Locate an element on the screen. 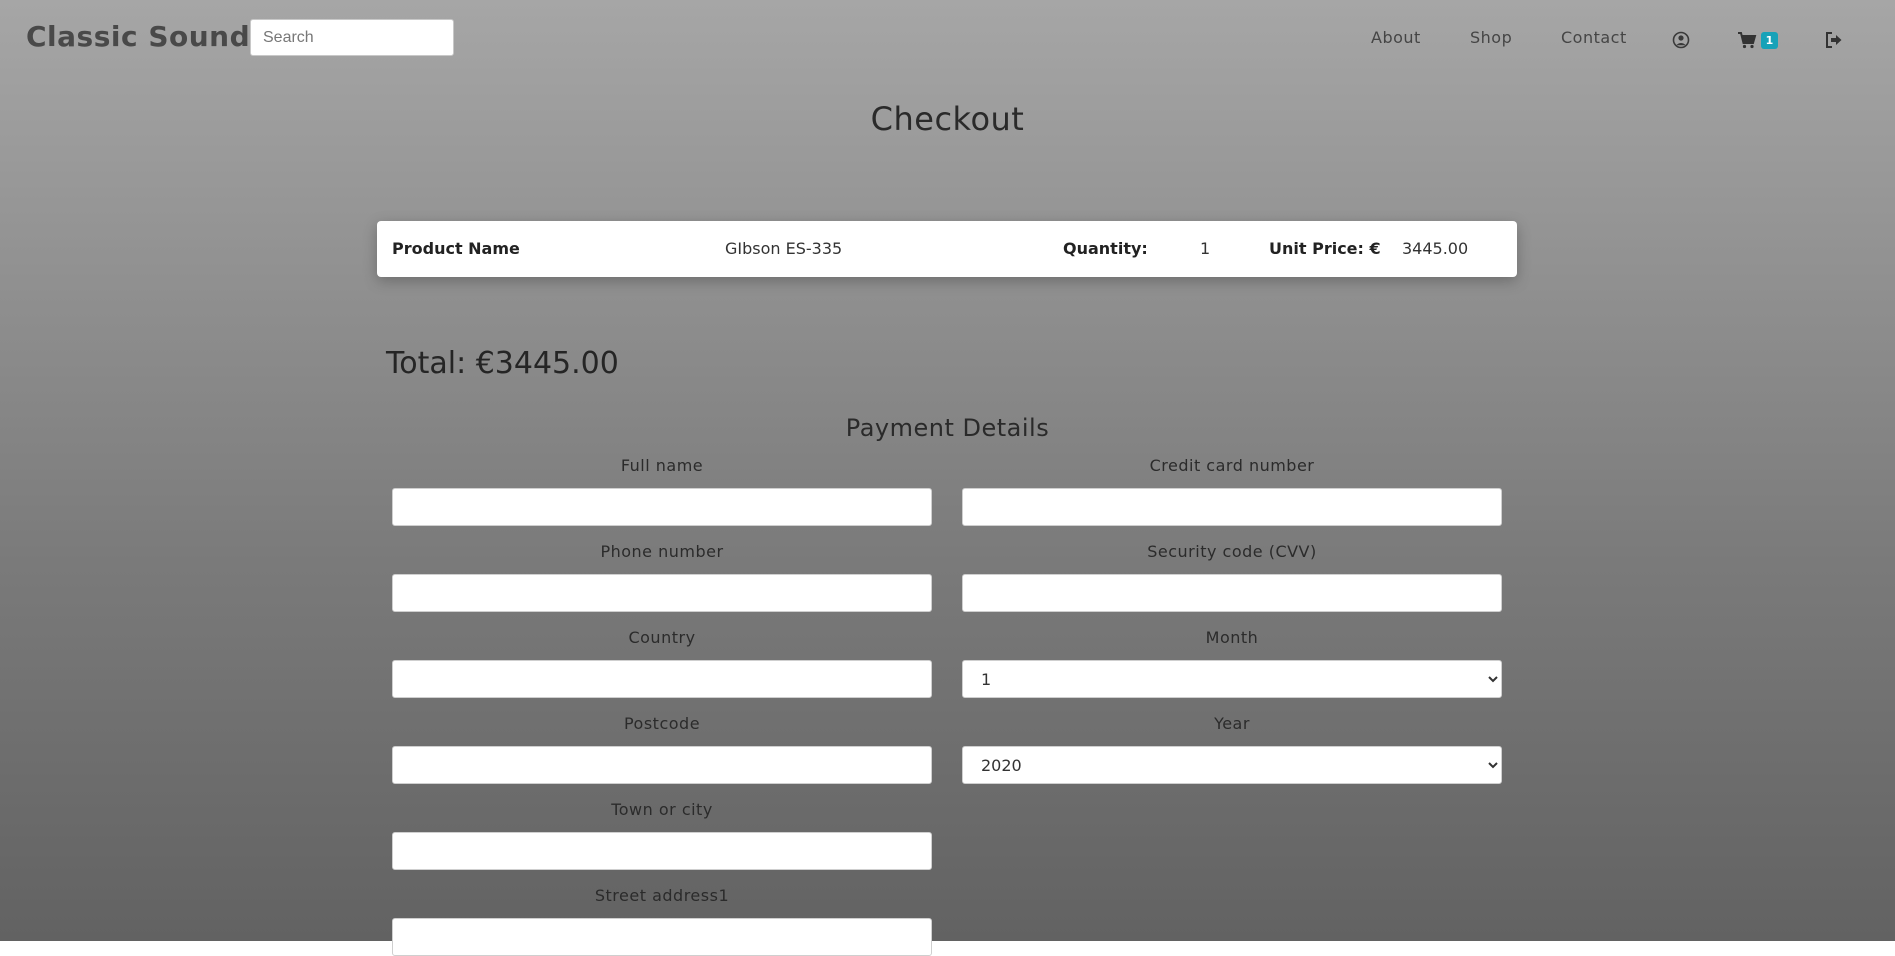 The width and height of the screenshot is (1895, 956). sign-out-icon is located at coordinates (1834, 40).